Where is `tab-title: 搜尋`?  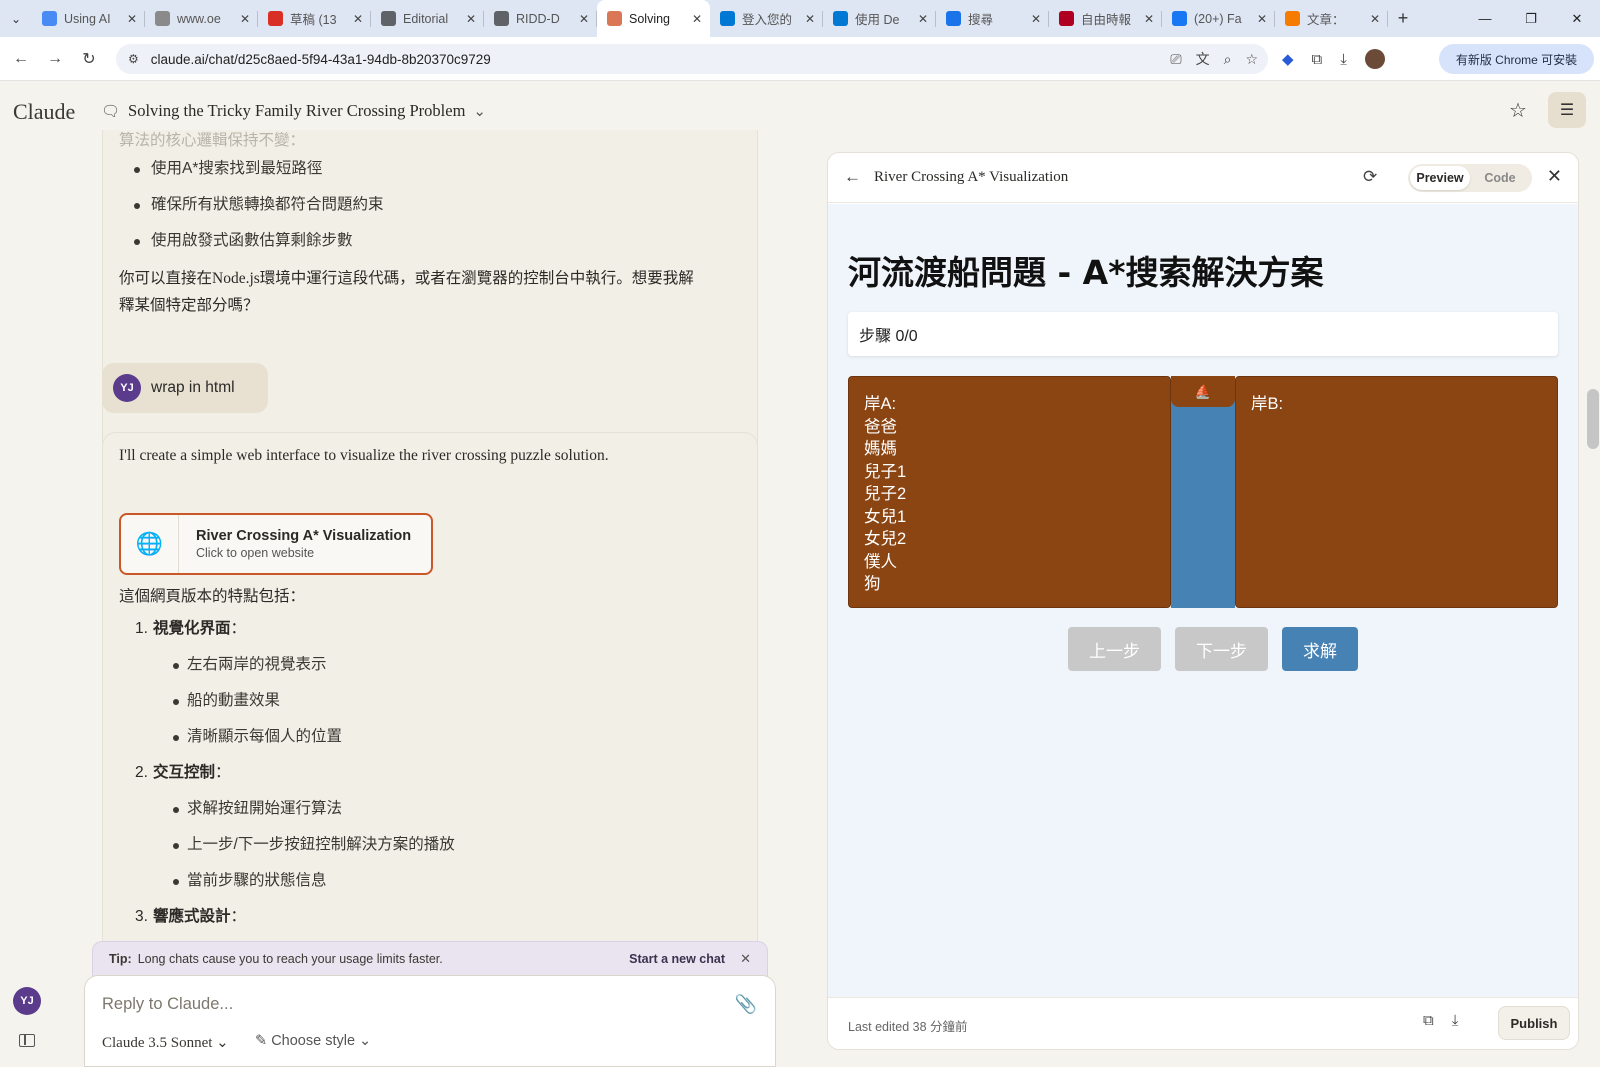 tab-title: 搜尋 is located at coordinates (981, 20).